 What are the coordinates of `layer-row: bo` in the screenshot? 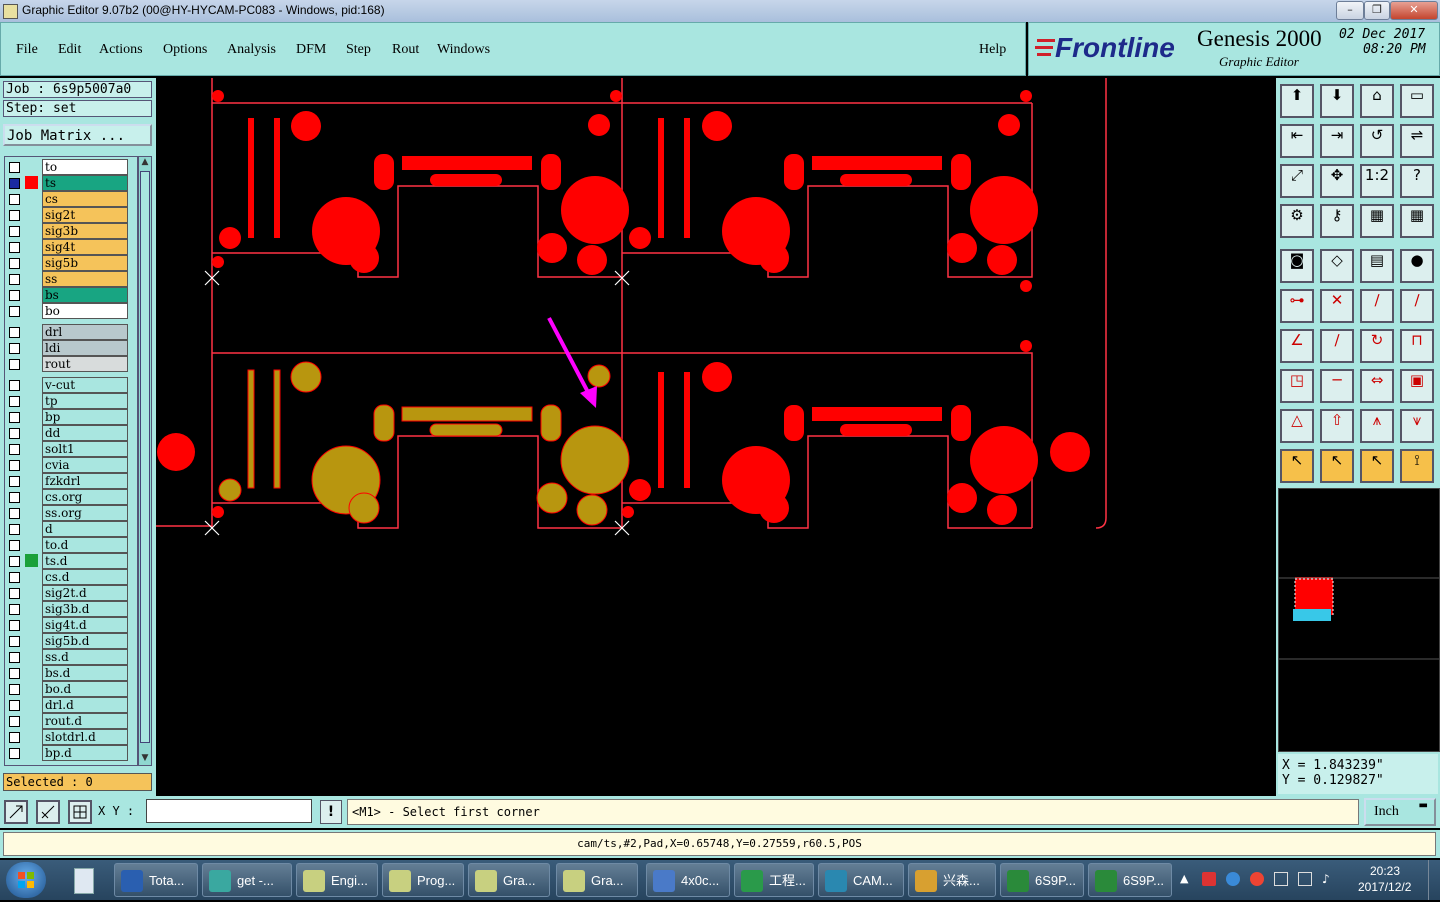 It's located at (71, 311).